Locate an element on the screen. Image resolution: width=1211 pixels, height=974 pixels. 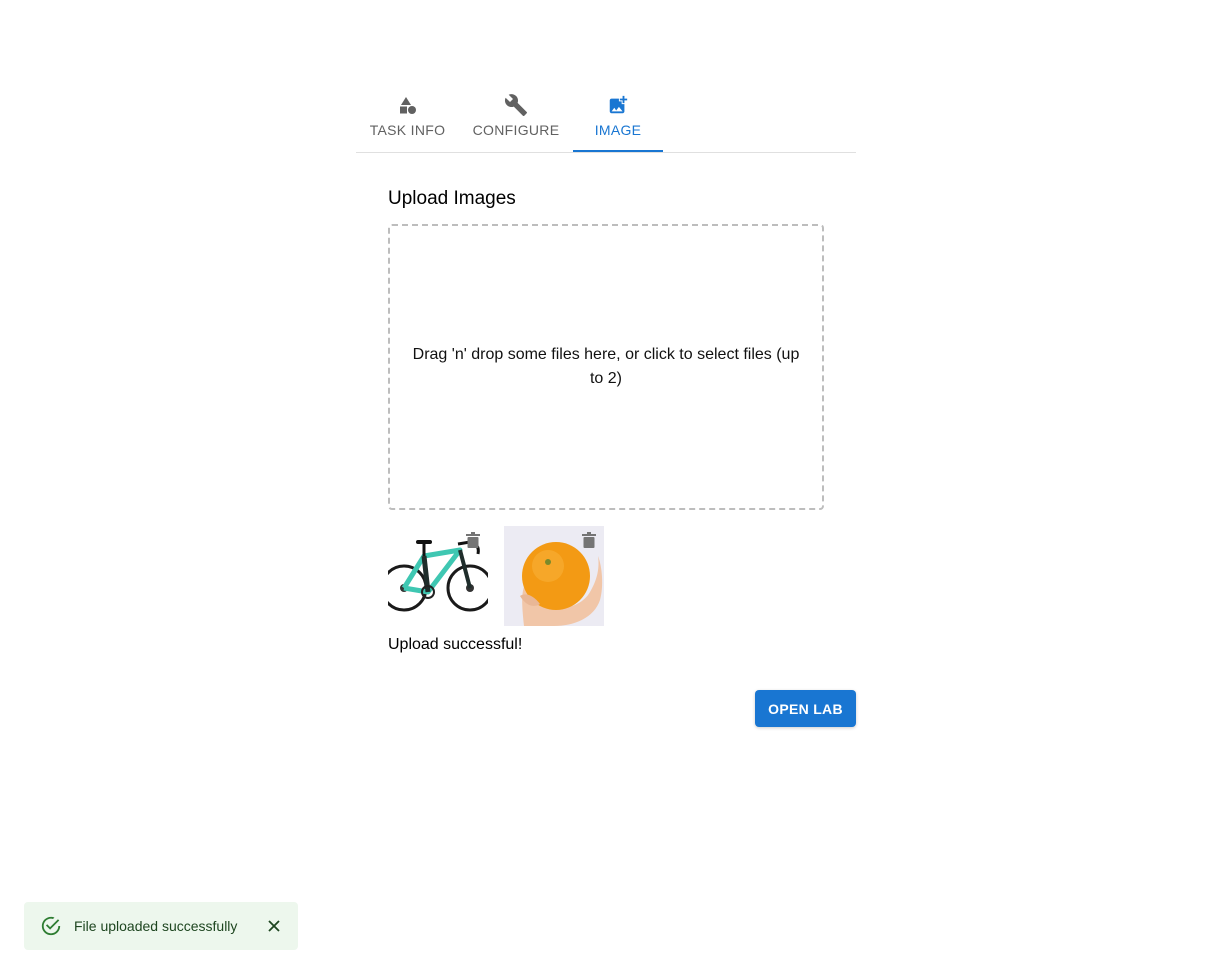
upload-status-text: Upload successful! is located at coordinates (455, 644).